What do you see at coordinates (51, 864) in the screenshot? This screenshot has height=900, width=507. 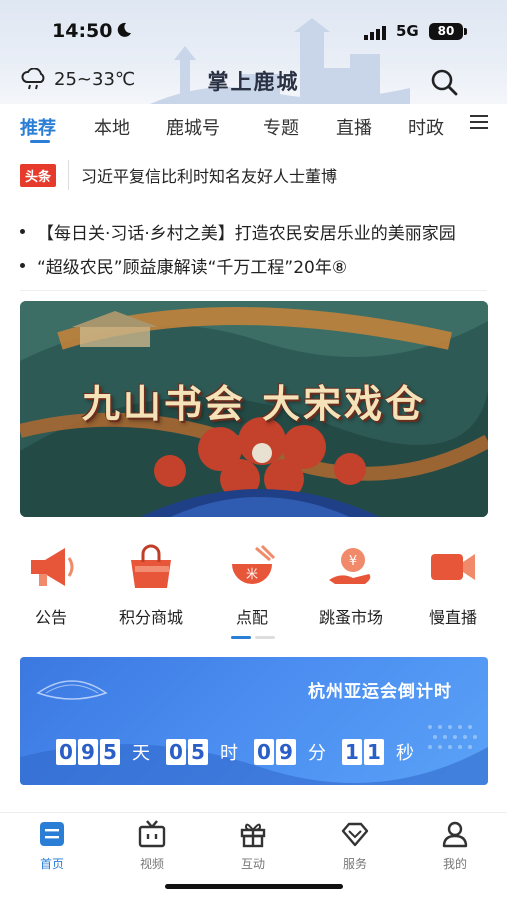 I see `nav-label: 首页` at bounding box center [51, 864].